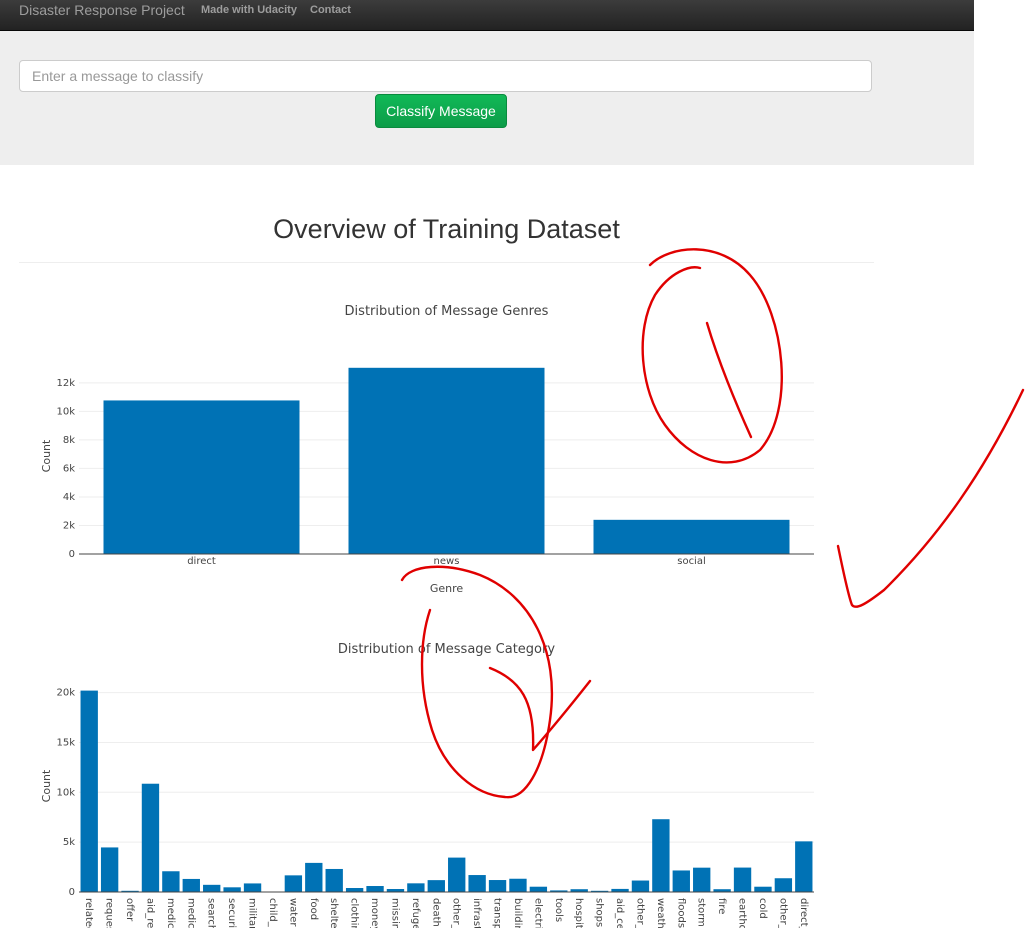 This screenshot has height=928, width=1026. Describe the element at coordinates (314, 877) in the screenshot. I see `bar-food` at that location.